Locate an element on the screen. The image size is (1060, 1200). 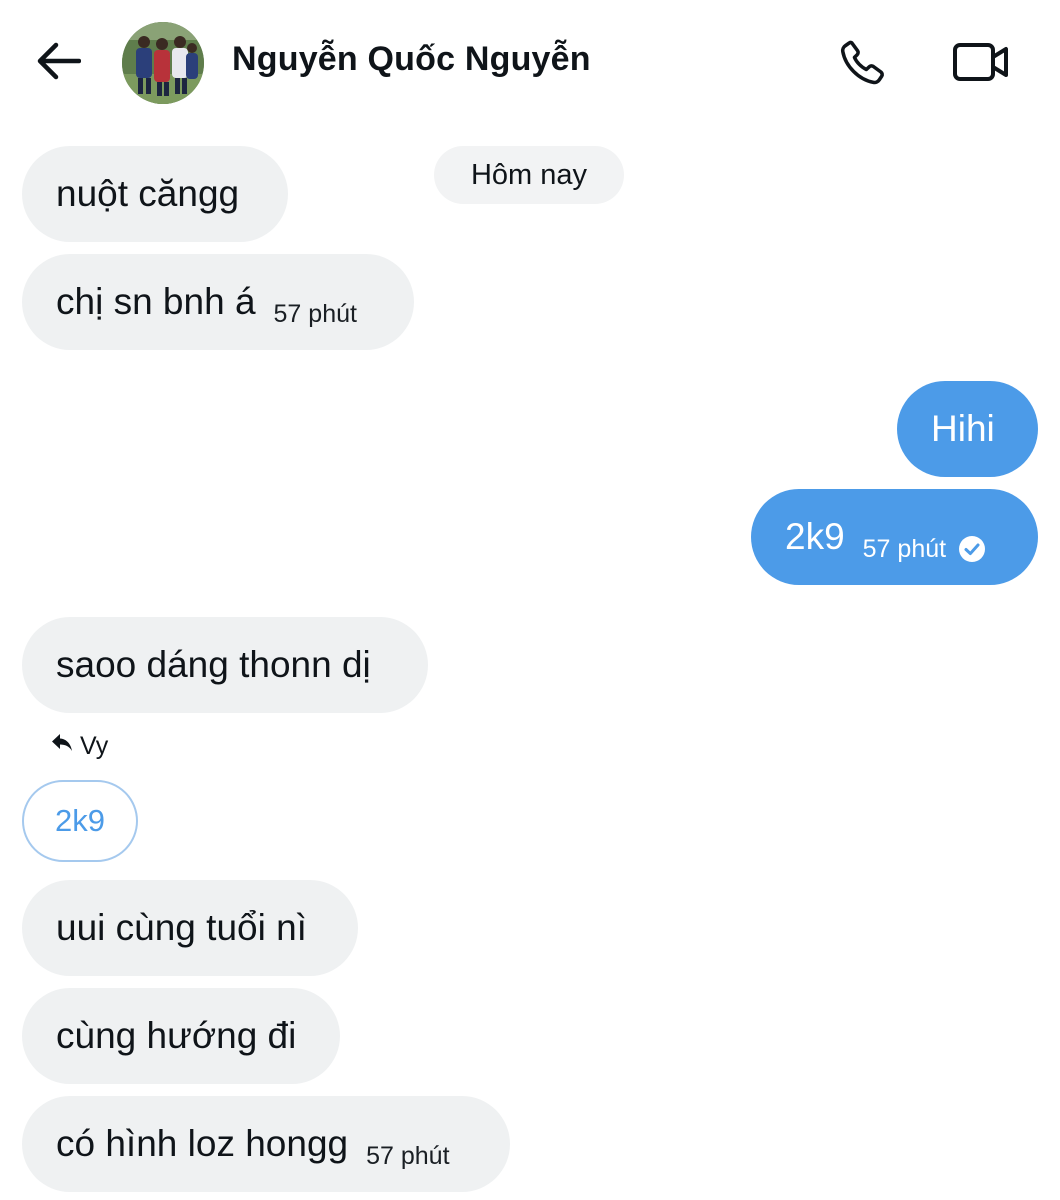
message-bubble-incoming: chị sn bnh á 57 phút is located at coordinates (218, 302).